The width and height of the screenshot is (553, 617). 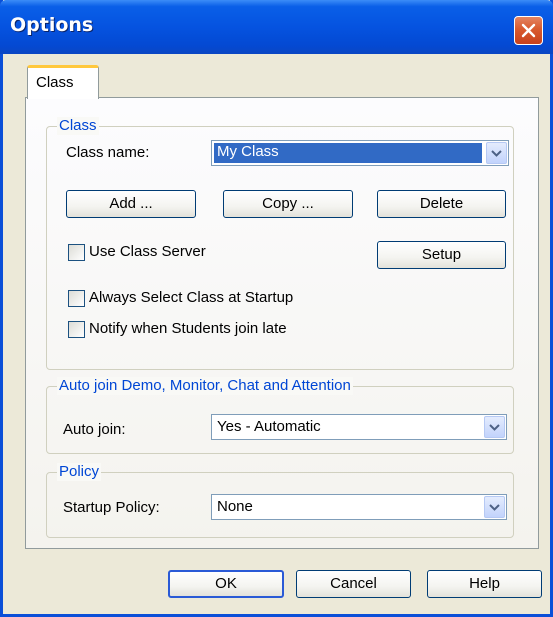 I want to click on window-title: Options, so click(x=52, y=25).